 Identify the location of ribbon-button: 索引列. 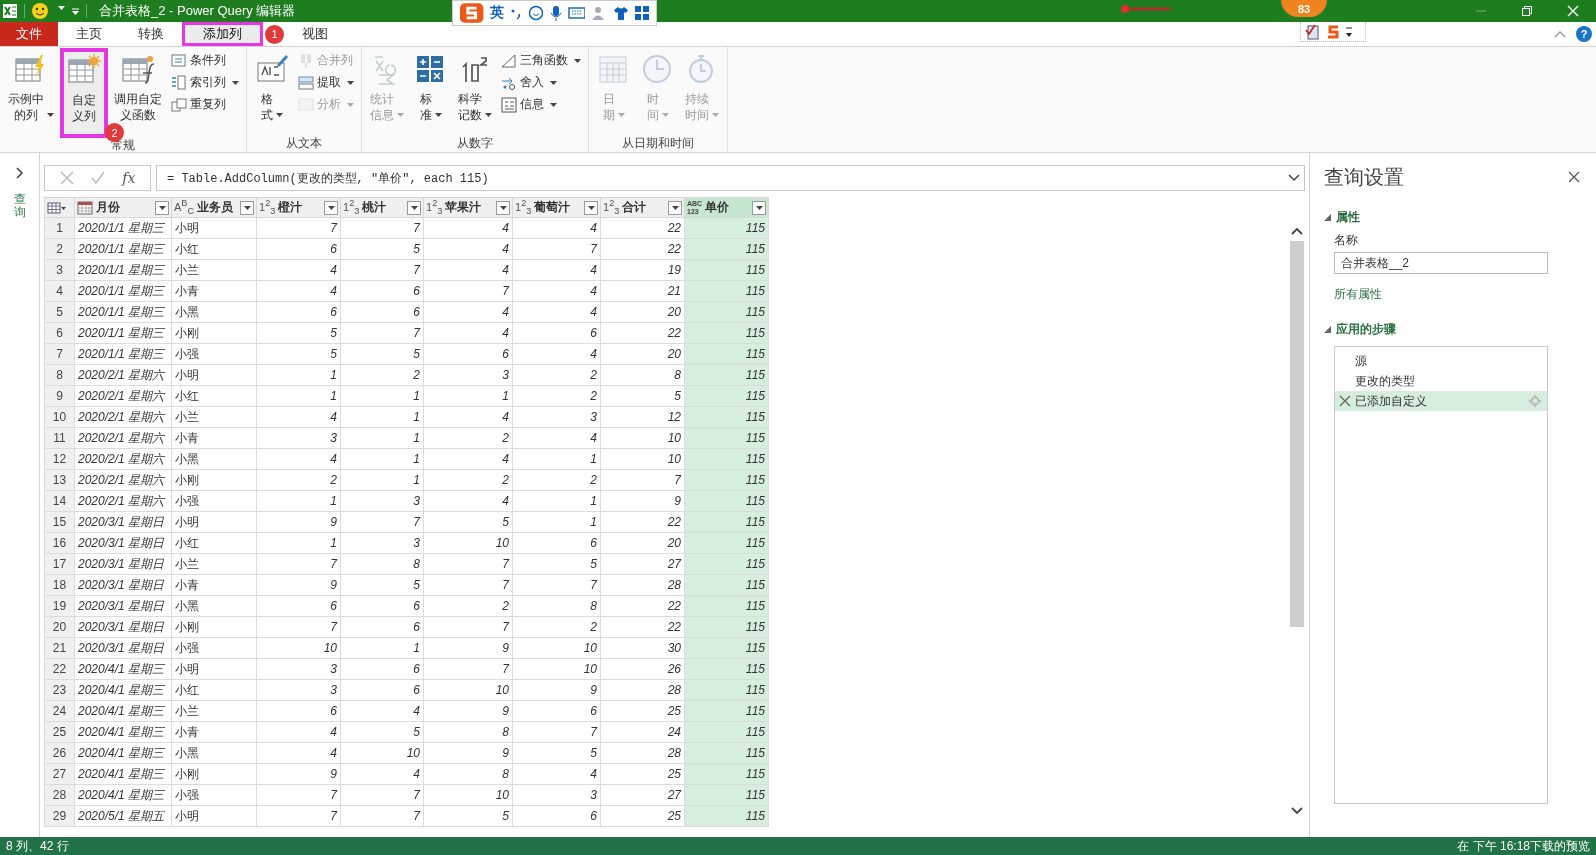
(205, 82).